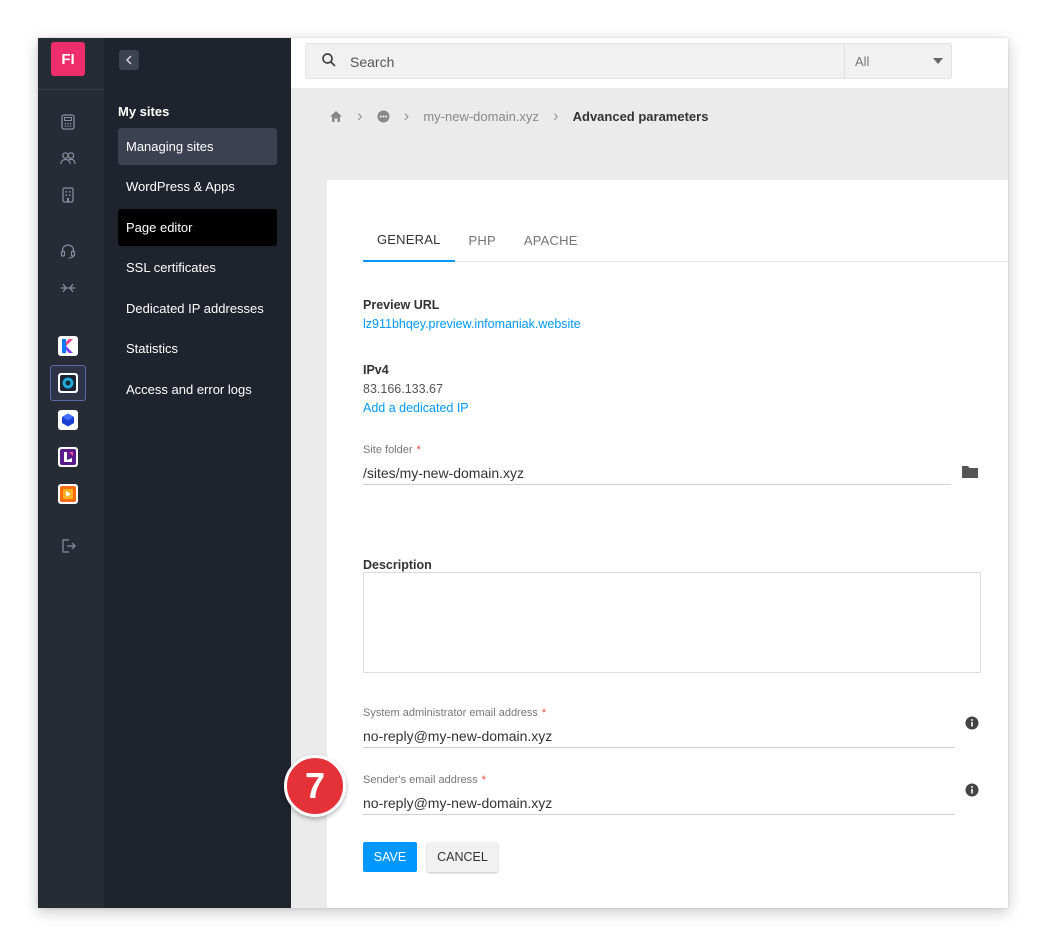 This screenshot has height=946, width=1044. What do you see at coordinates (68, 195) in the screenshot?
I see `building-icon` at bounding box center [68, 195].